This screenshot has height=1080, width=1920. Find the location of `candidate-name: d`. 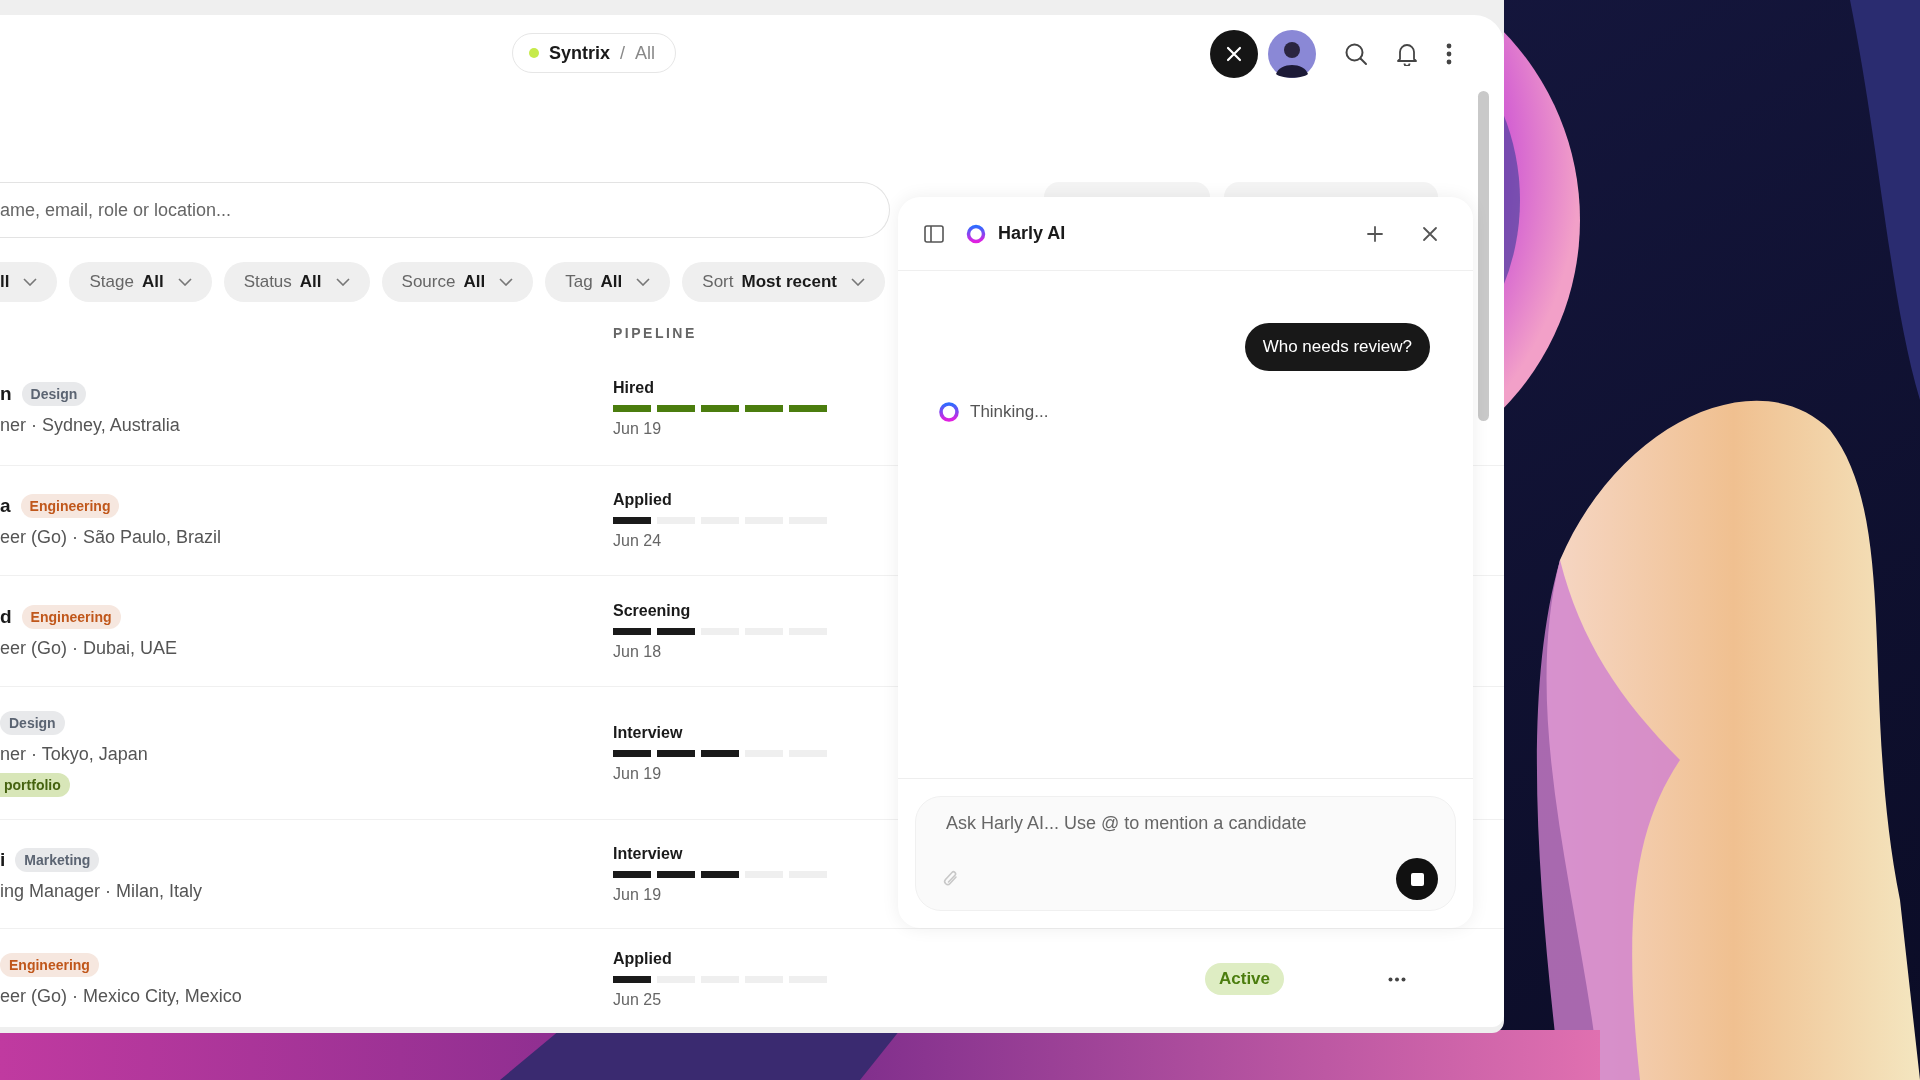

candidate-name: d is located at coordinates (6, 616).